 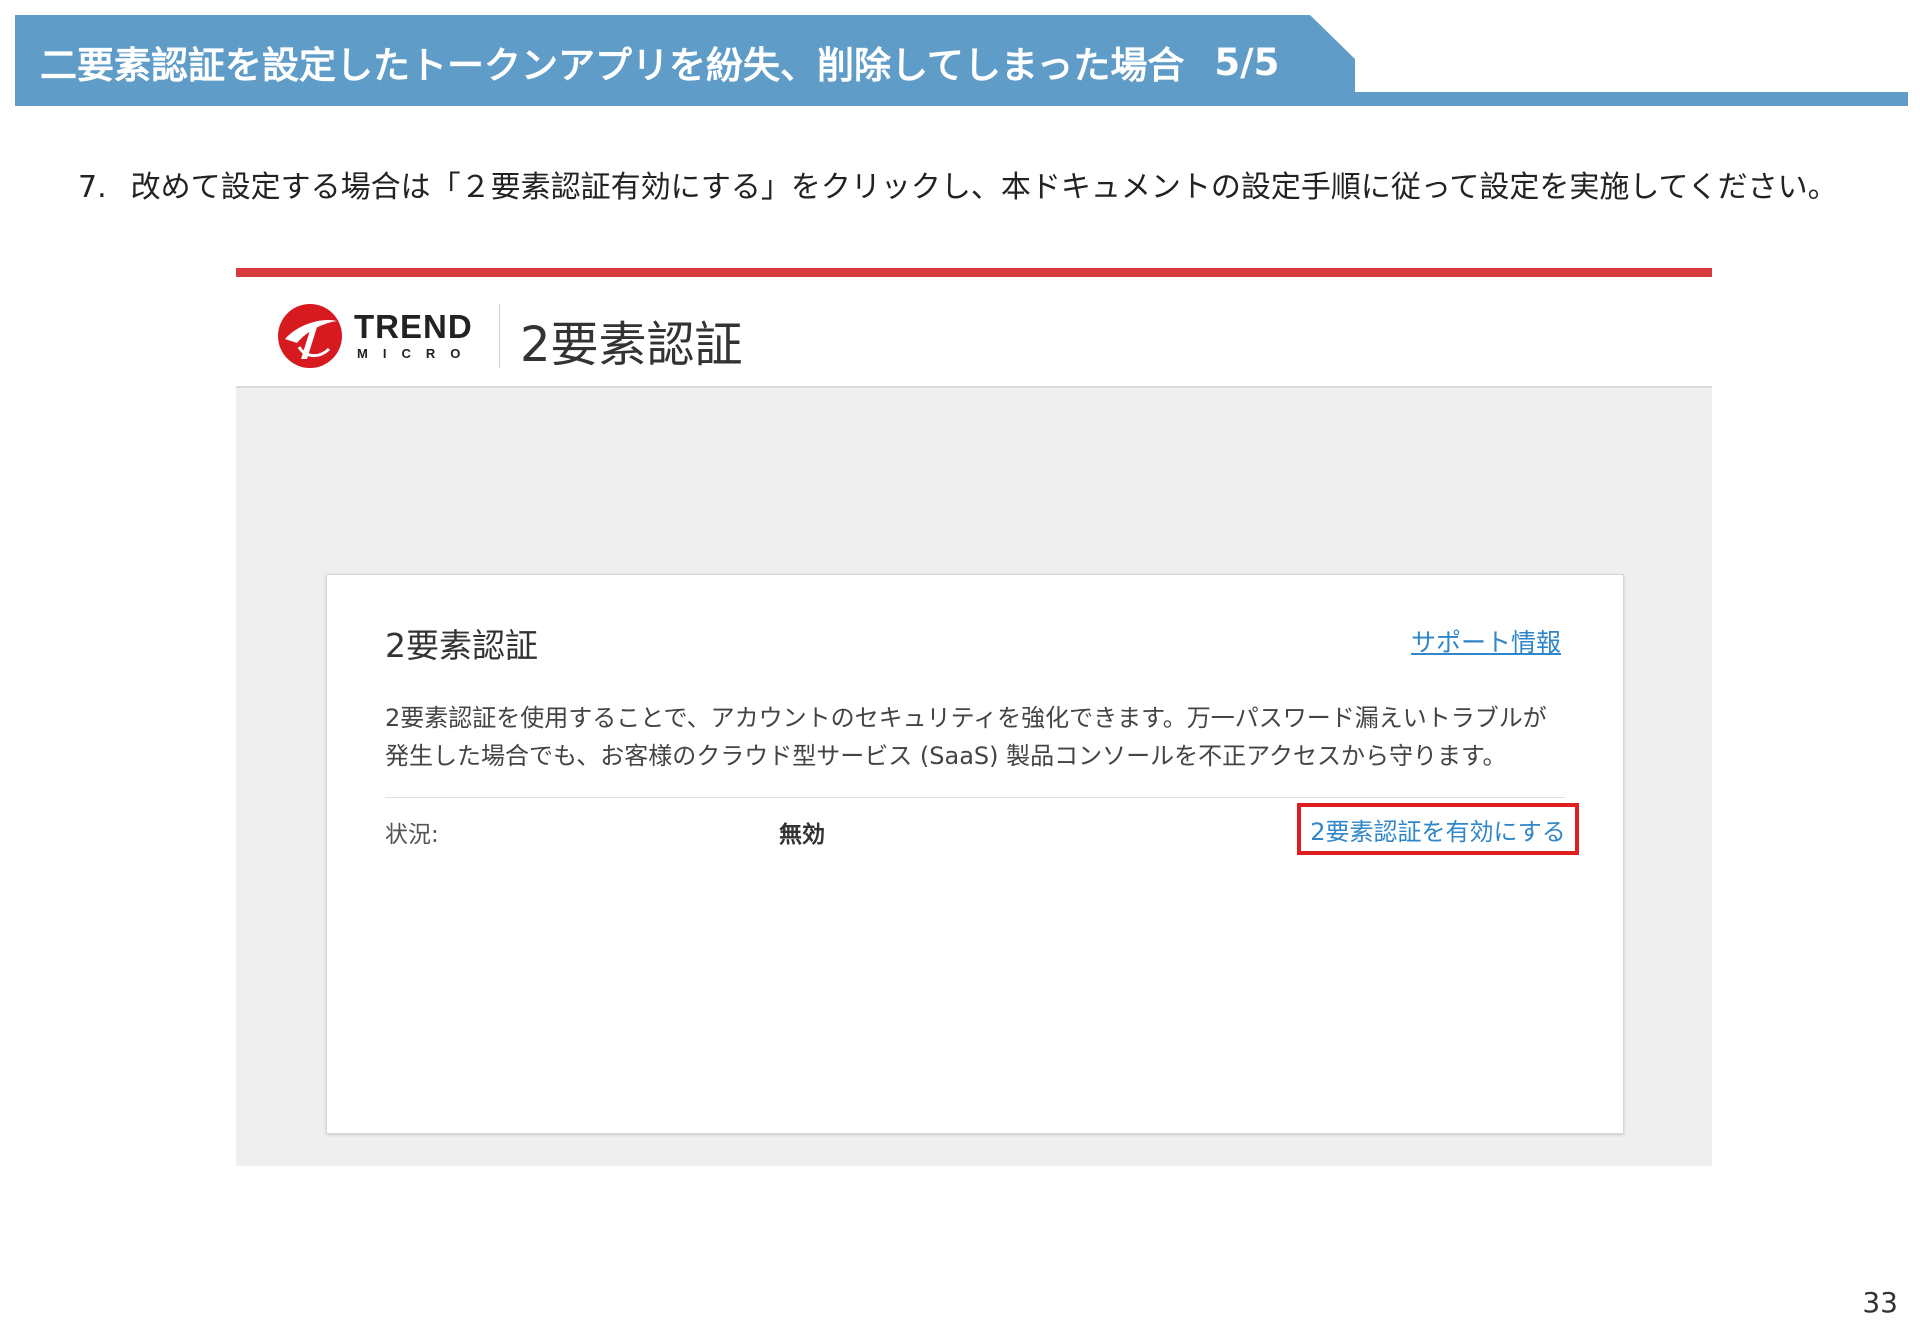 What do you see at coordinates (974, 332) in the screenshot?
I see `console-header: TREND MICRO 2要素認証` at bounding box center [974, 332].